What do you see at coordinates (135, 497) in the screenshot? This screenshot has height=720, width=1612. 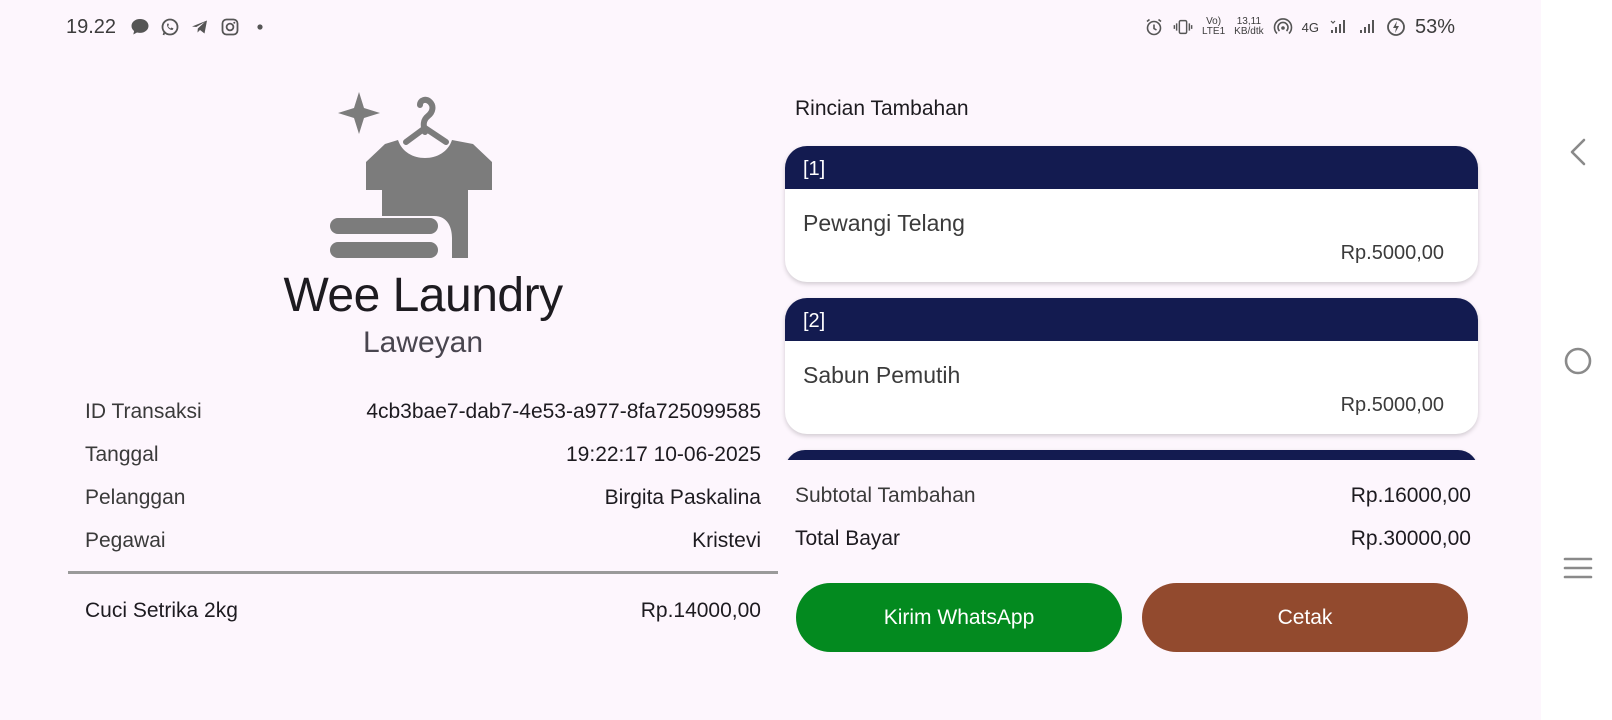 I see `info-label: Pelanggan` at bounding box center [135, 497].